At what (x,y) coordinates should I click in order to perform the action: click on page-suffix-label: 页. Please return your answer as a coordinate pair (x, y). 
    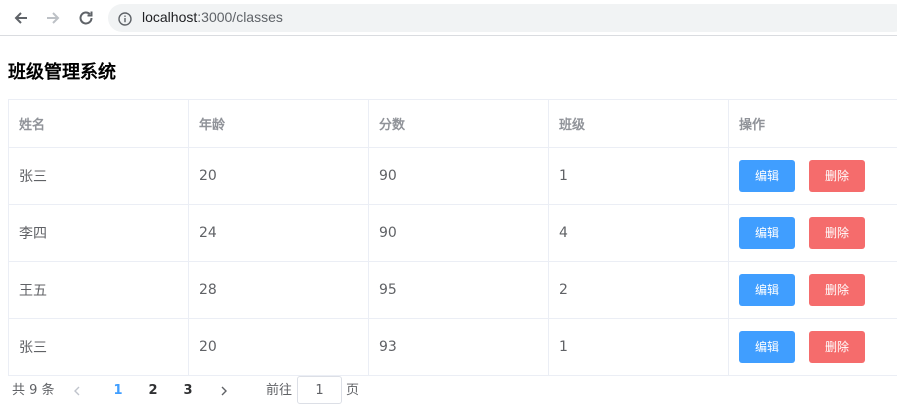
    Looking at the image, I should click on (353, 390).